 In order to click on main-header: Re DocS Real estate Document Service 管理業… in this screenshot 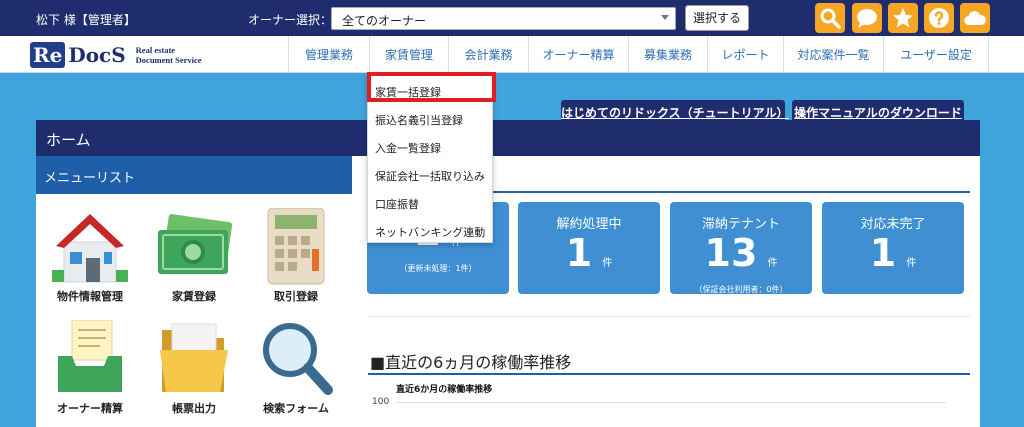, I will do `click(512, 54)`.